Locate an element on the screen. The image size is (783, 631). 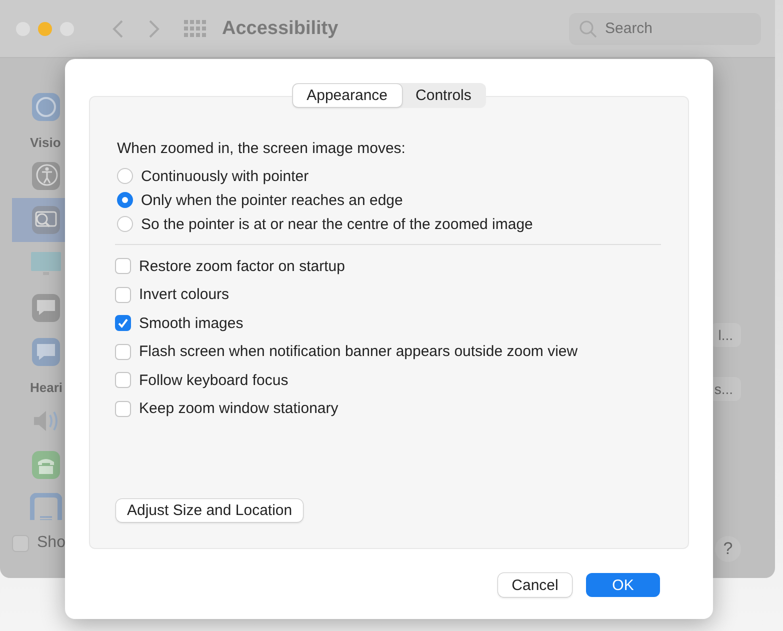
cancel-button: Cancel is located at coordinates (535, 585).